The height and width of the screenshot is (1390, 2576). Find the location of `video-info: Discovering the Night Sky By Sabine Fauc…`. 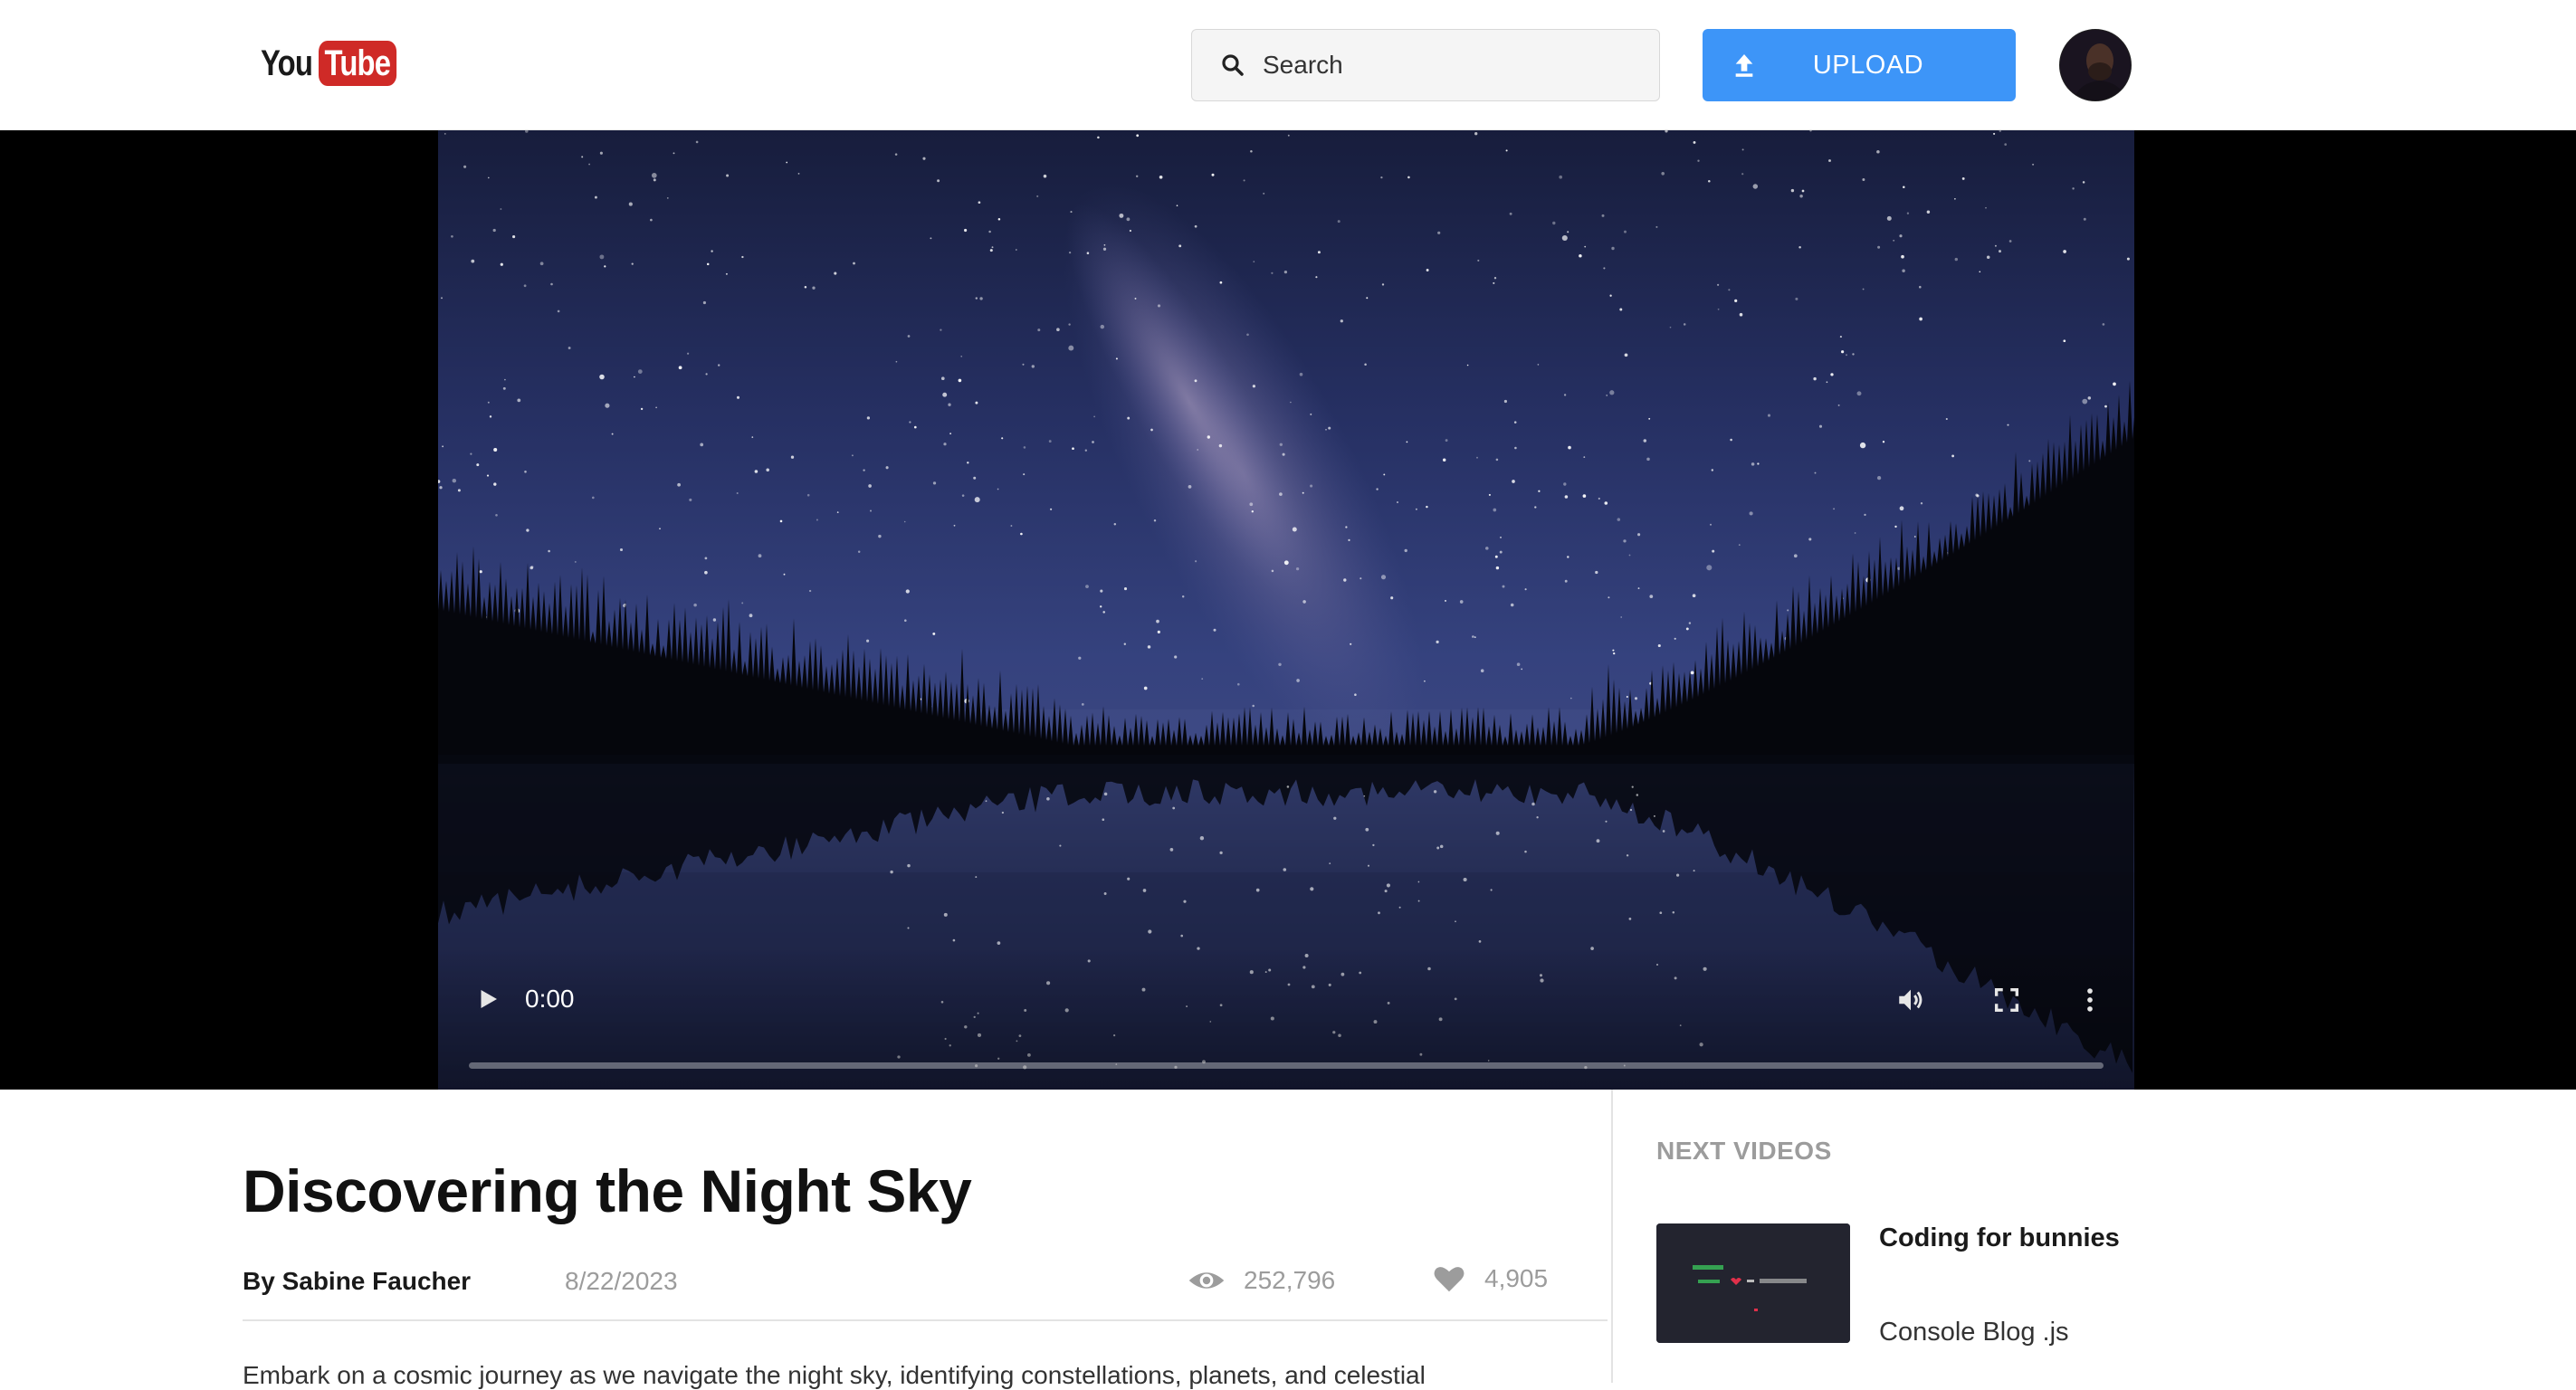

video-info: Discovering the Night Sky By Sabine Fauc… is located at coordinates (807, 1239).